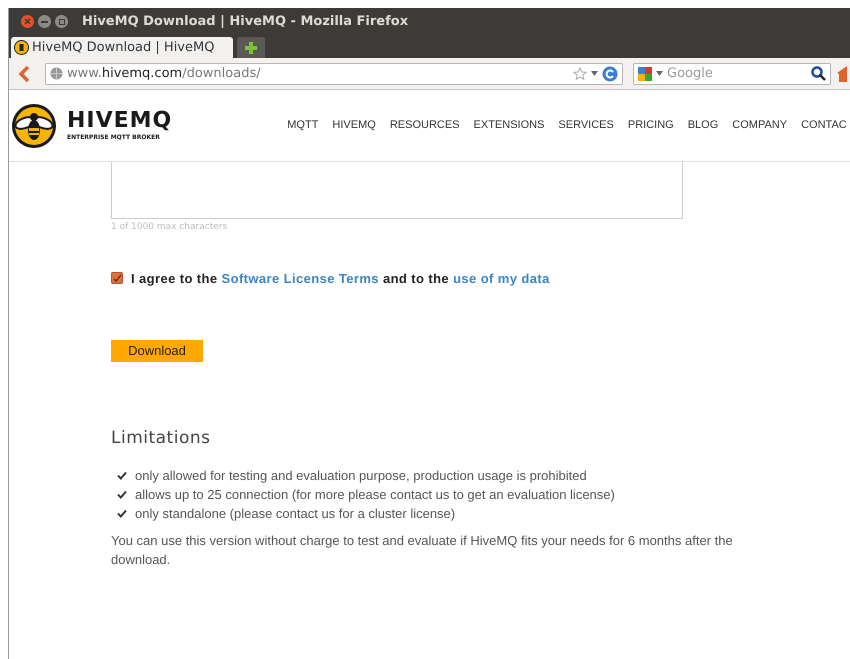  Describe the element at coordinates (157, 351) in the screenshot. I see `download-button: Download` at that location.